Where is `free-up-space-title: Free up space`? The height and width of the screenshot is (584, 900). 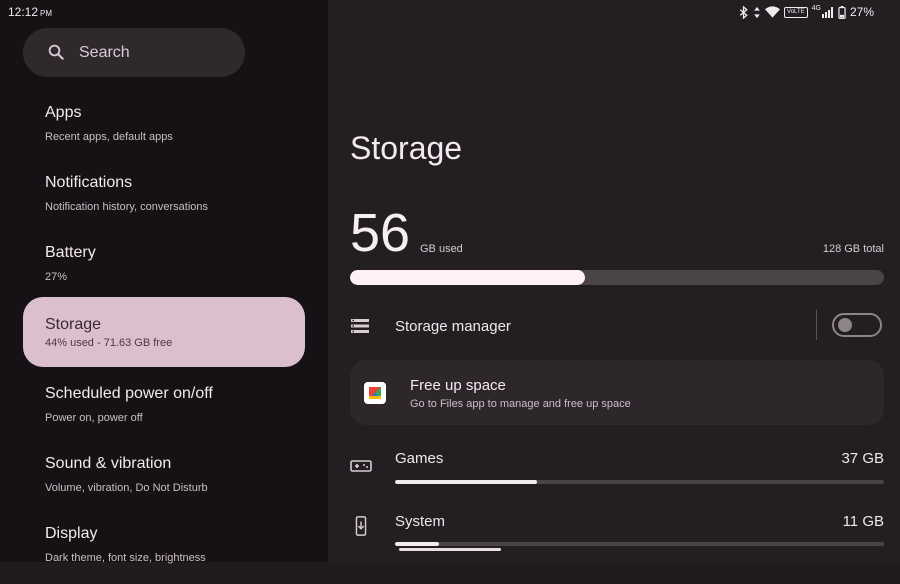 free-up-space-title: Free up space is located at coordinates (458, 385).